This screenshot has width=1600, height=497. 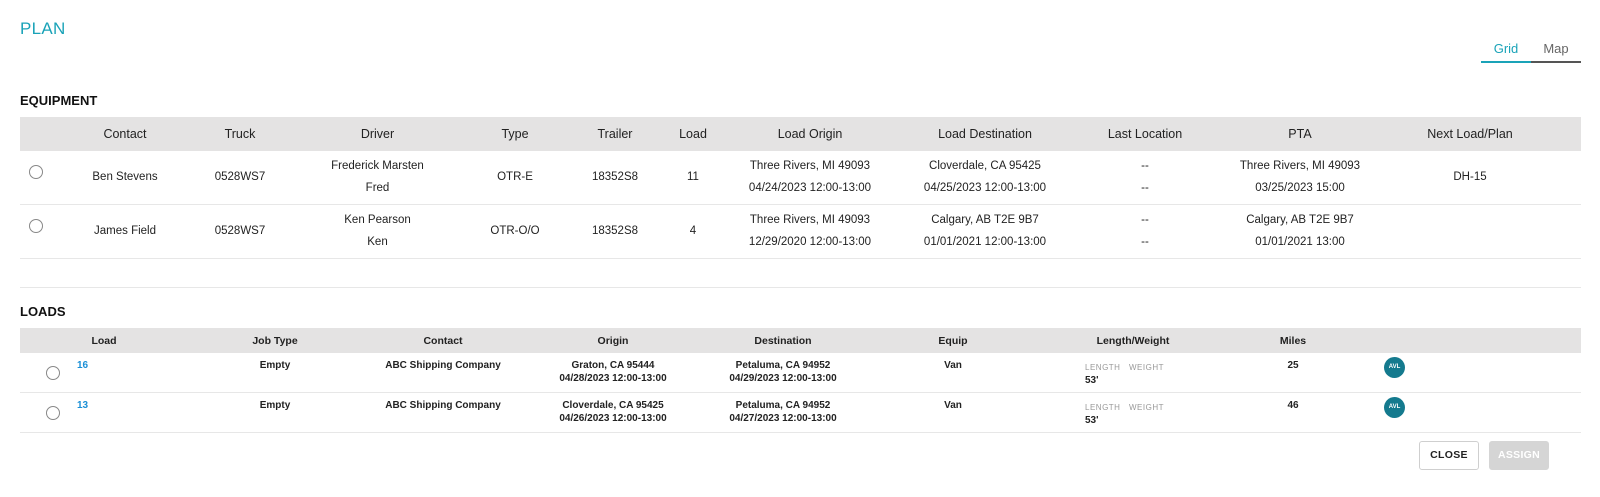 I want to click on col-destination: Destination, so click(x=783, y=341).